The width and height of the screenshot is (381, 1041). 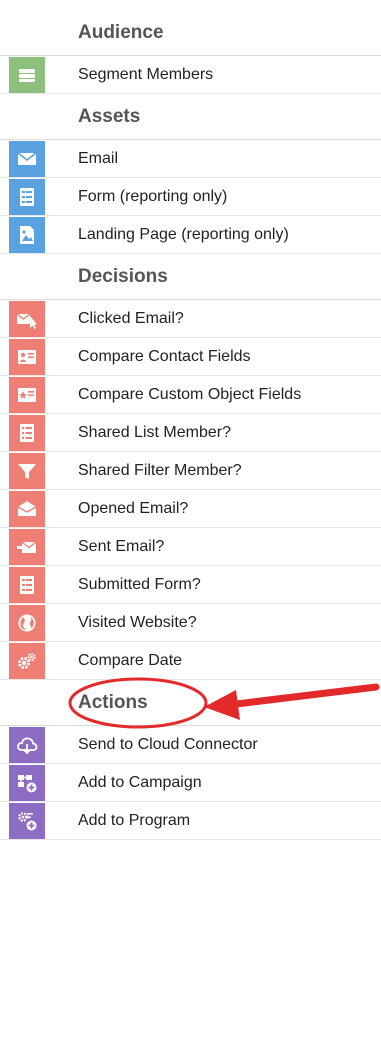 I want to click on filter-icon, so click(x=27, y=471).